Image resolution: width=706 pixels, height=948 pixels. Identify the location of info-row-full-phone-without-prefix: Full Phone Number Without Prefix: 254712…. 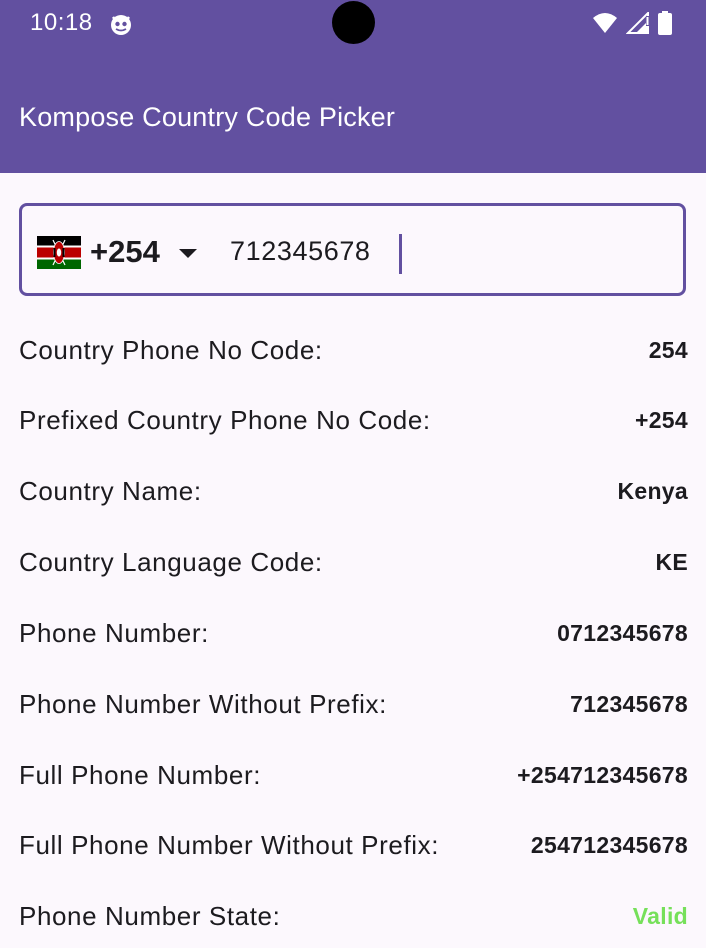
(353, 845).